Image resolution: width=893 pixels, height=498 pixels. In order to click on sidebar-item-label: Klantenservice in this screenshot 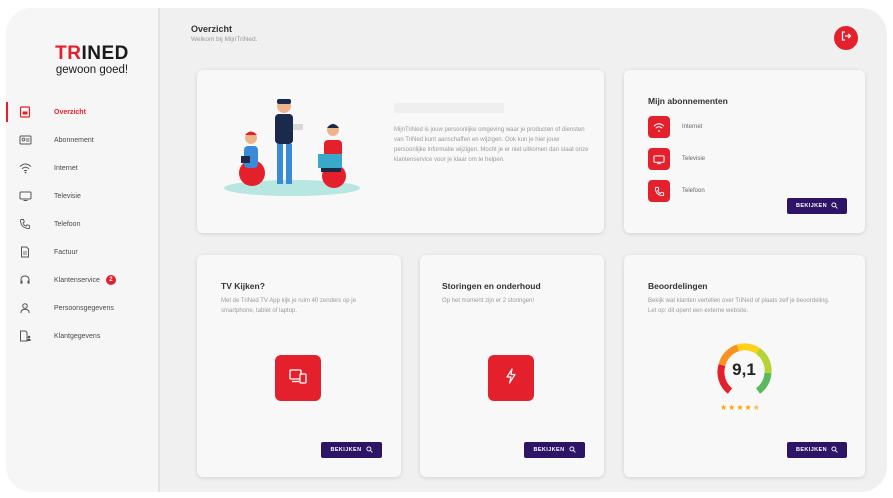, I will do `click(77, 280)`.